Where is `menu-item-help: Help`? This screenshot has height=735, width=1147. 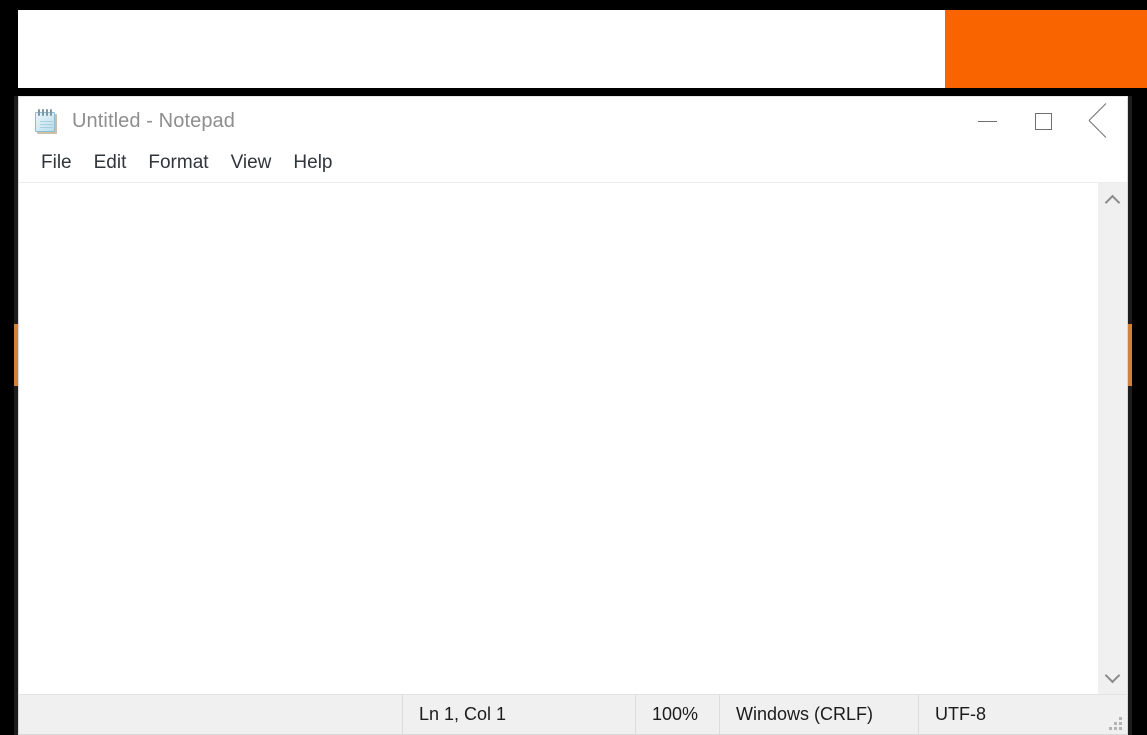
menu-item-help: Help is located at coordinates (312, 163).